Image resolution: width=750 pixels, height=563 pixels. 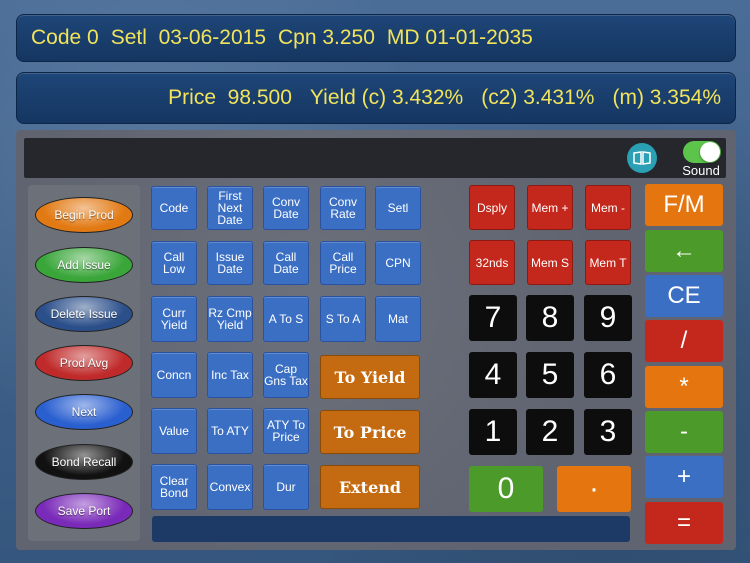 I want to click on yield-c-readout: Yield (c) 3.432%, so click(x=386, y=97).